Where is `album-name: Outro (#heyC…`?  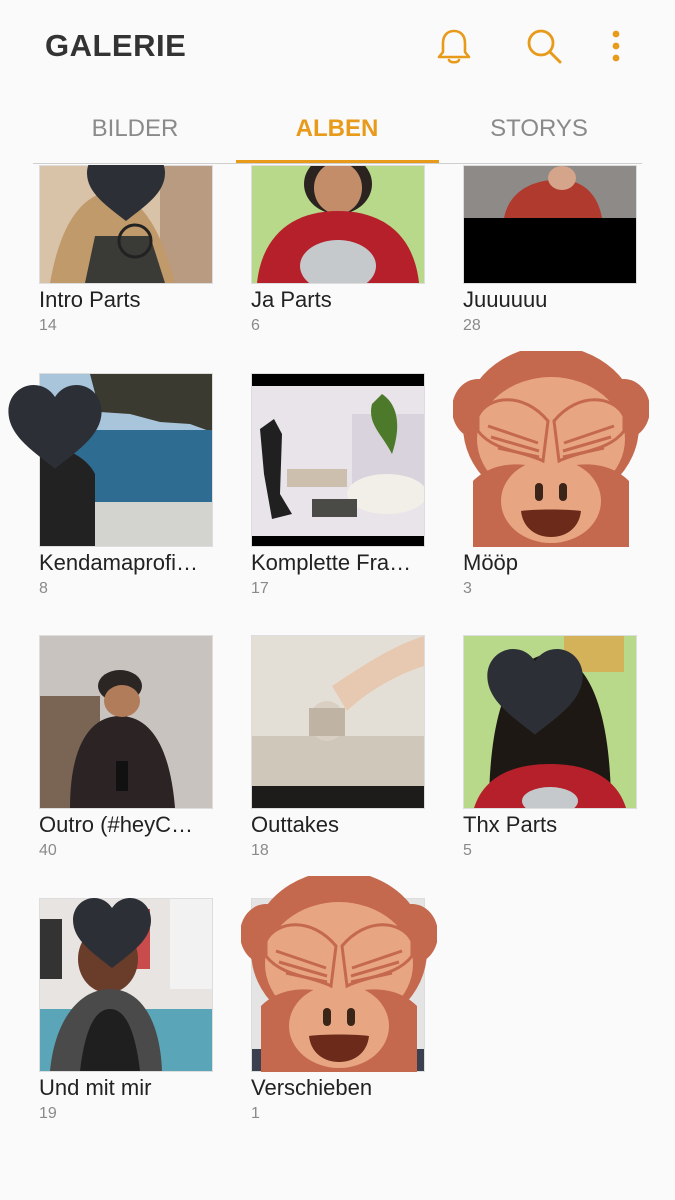 album-name: Outro (#heyC… is located at coordinates (116, 824).